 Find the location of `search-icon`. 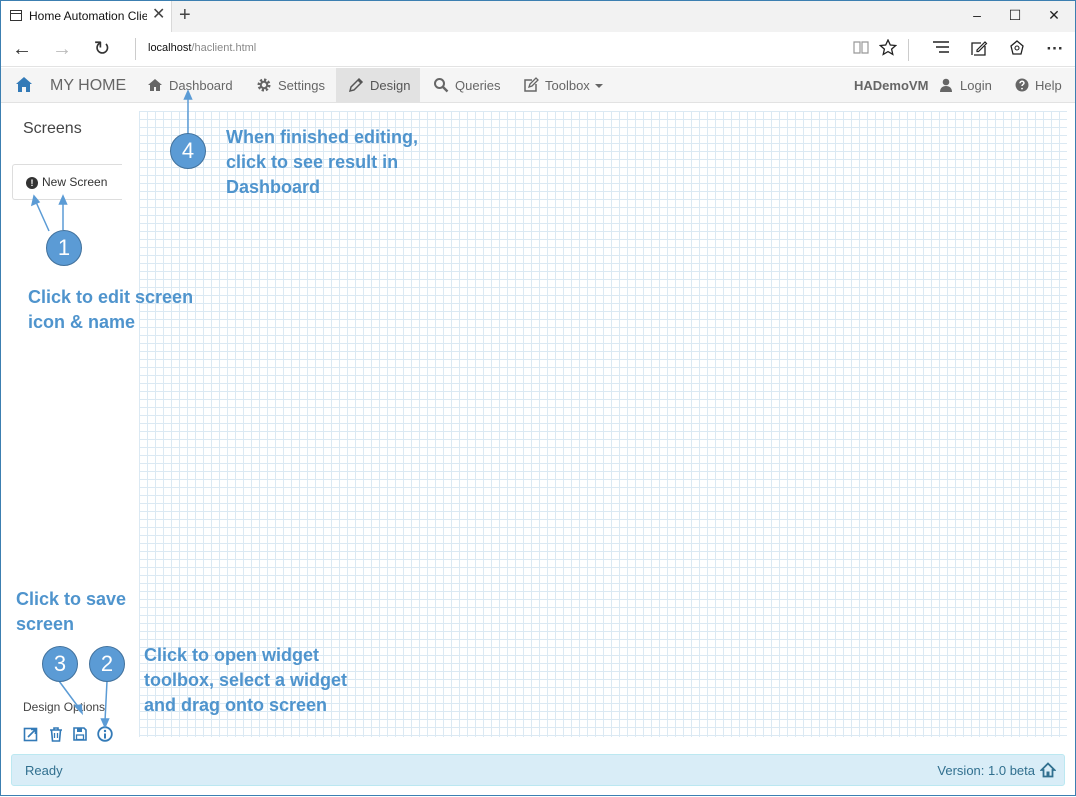

search-icon is located at coordinates (441, 85).